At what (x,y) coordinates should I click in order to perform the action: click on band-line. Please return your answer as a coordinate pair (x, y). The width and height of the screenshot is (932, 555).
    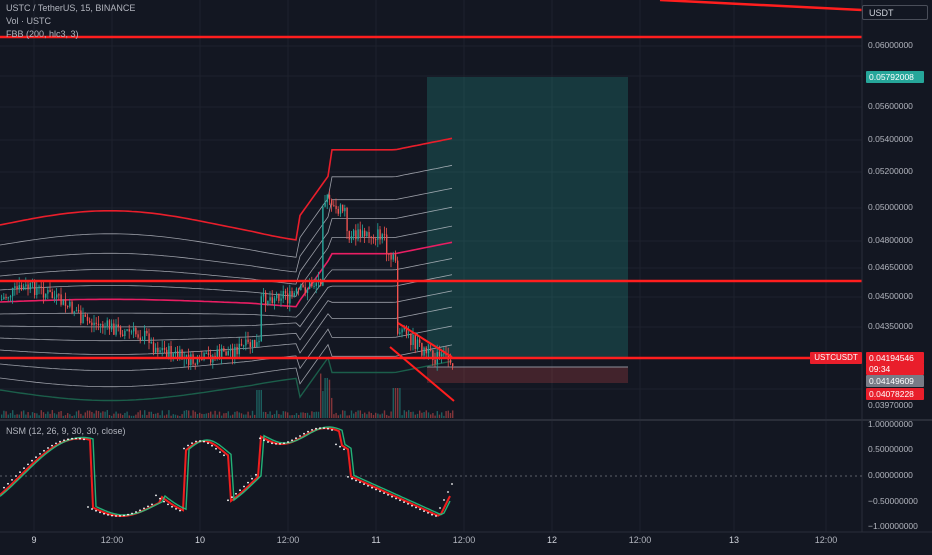
    Looking at the image, I should click on (226, 348).